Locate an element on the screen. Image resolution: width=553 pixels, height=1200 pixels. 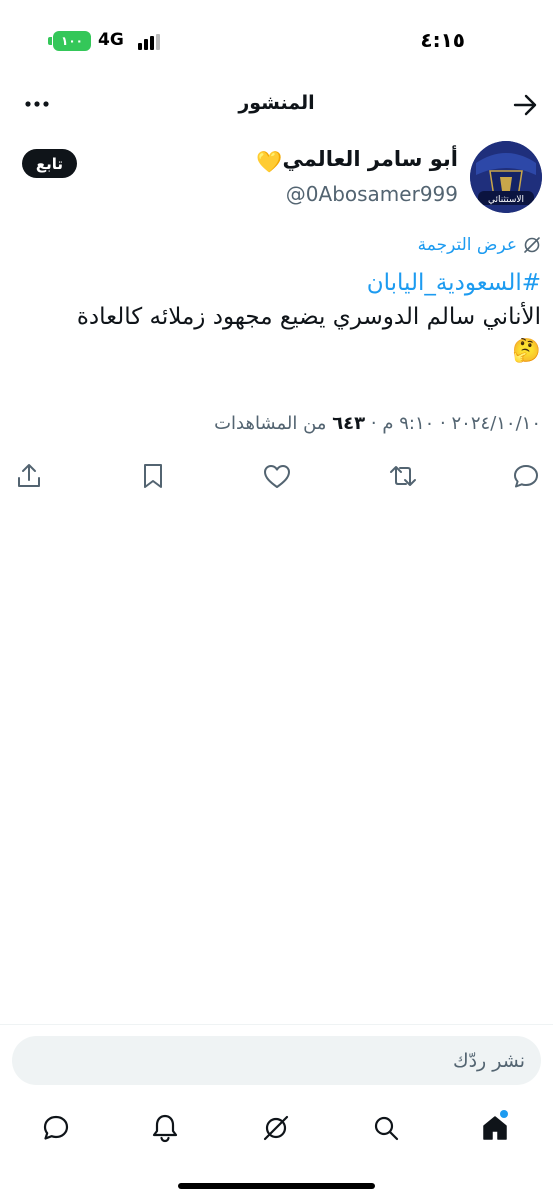
tab-messages is located at coordinates (56, 1128).